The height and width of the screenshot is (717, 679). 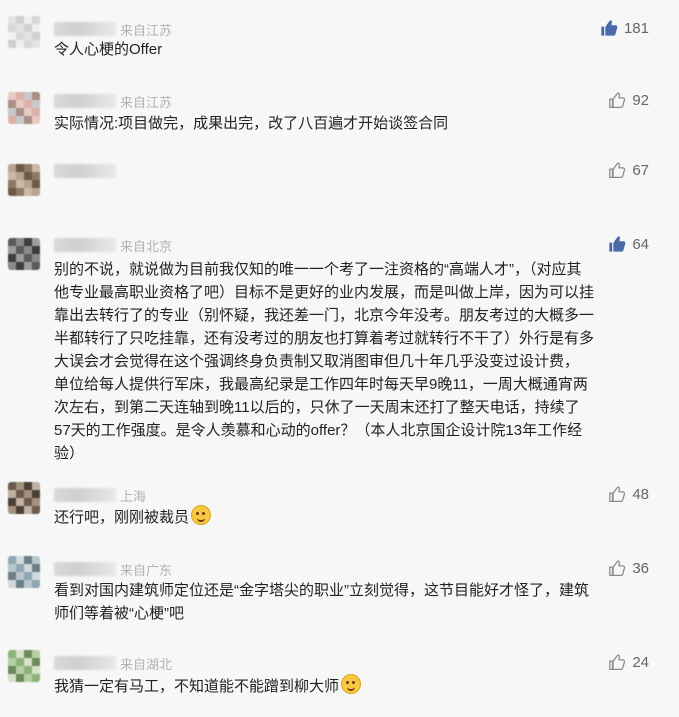 I want to click on like-count: 64, so click(x=640, y=244).